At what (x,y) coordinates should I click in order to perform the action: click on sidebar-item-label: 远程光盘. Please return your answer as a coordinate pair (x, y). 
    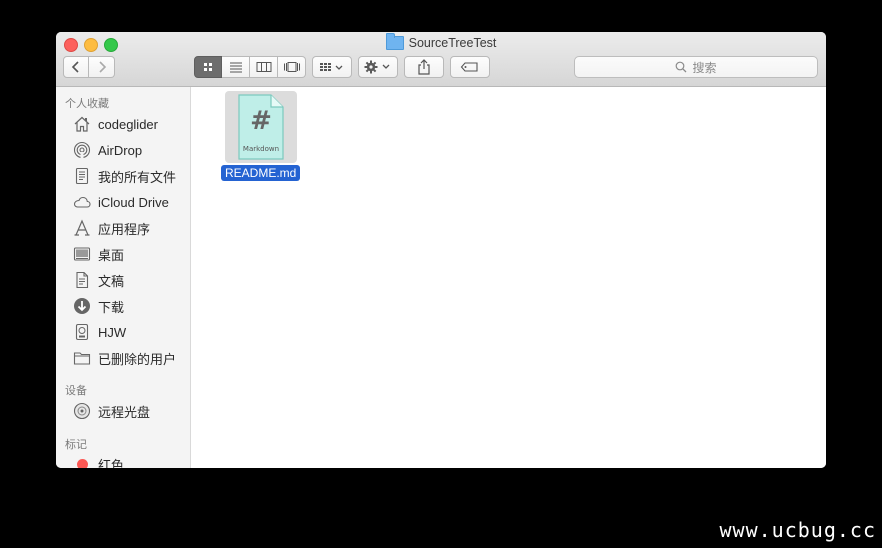
    Looking at the image, I should click on (124, 412).